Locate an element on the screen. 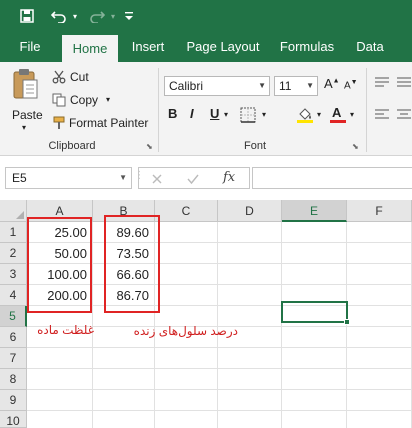  font-launcher-icon: ⬊ is located at coordinates (355, 146).